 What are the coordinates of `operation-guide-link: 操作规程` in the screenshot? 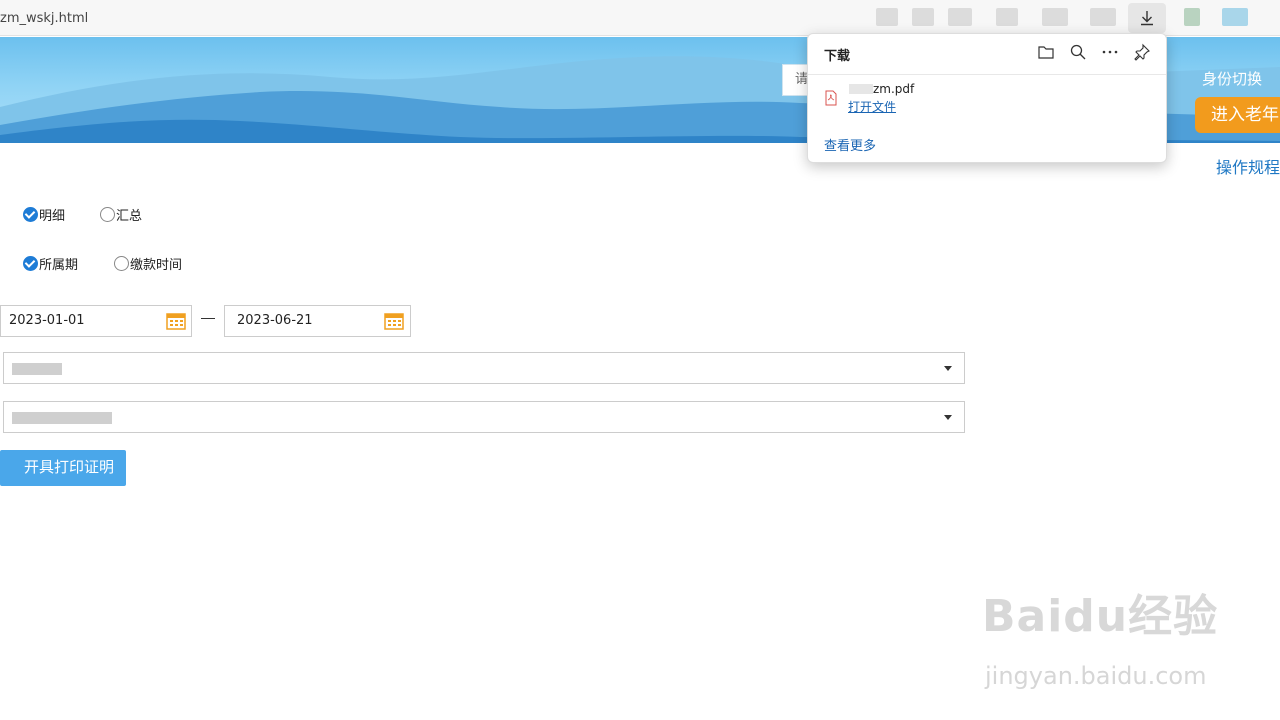 It's located at (1248, 166).